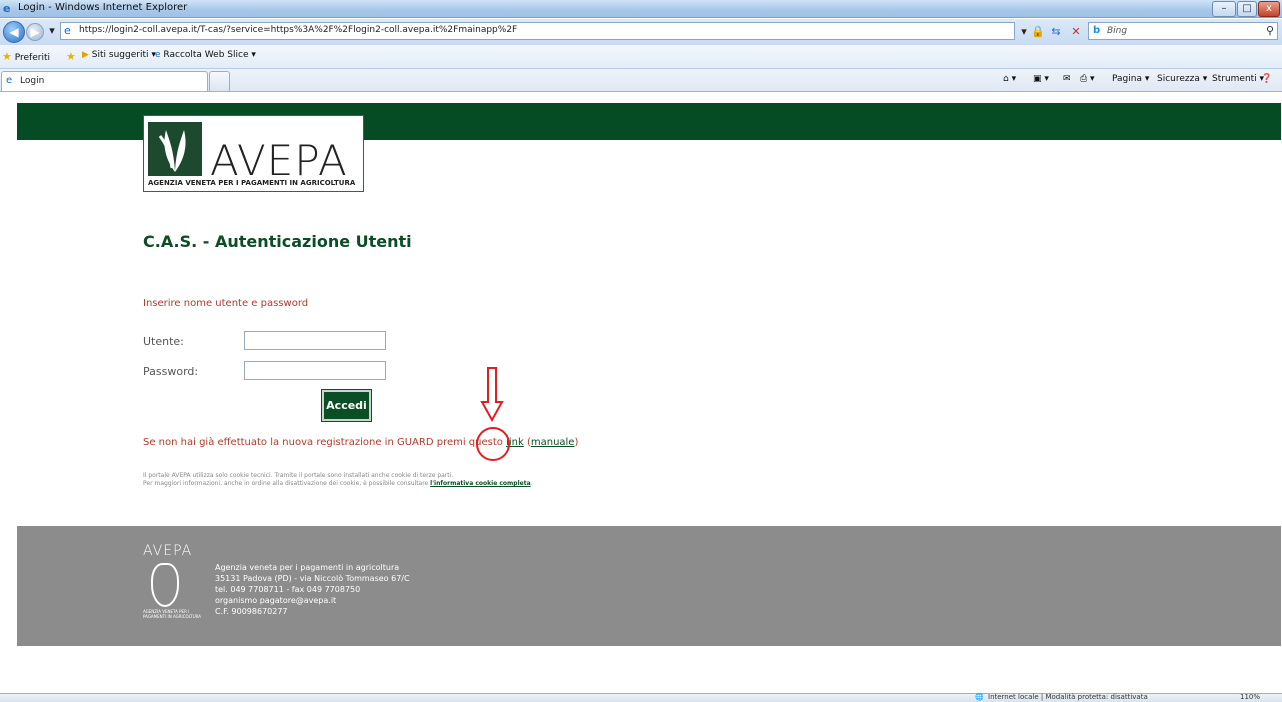 The height and width of the screenshot is (702, 1282). What do you see at coordinates (1076, 32) in the screenshot?
I see `stop-icon: ✕` at bounding box center [1076, 32].